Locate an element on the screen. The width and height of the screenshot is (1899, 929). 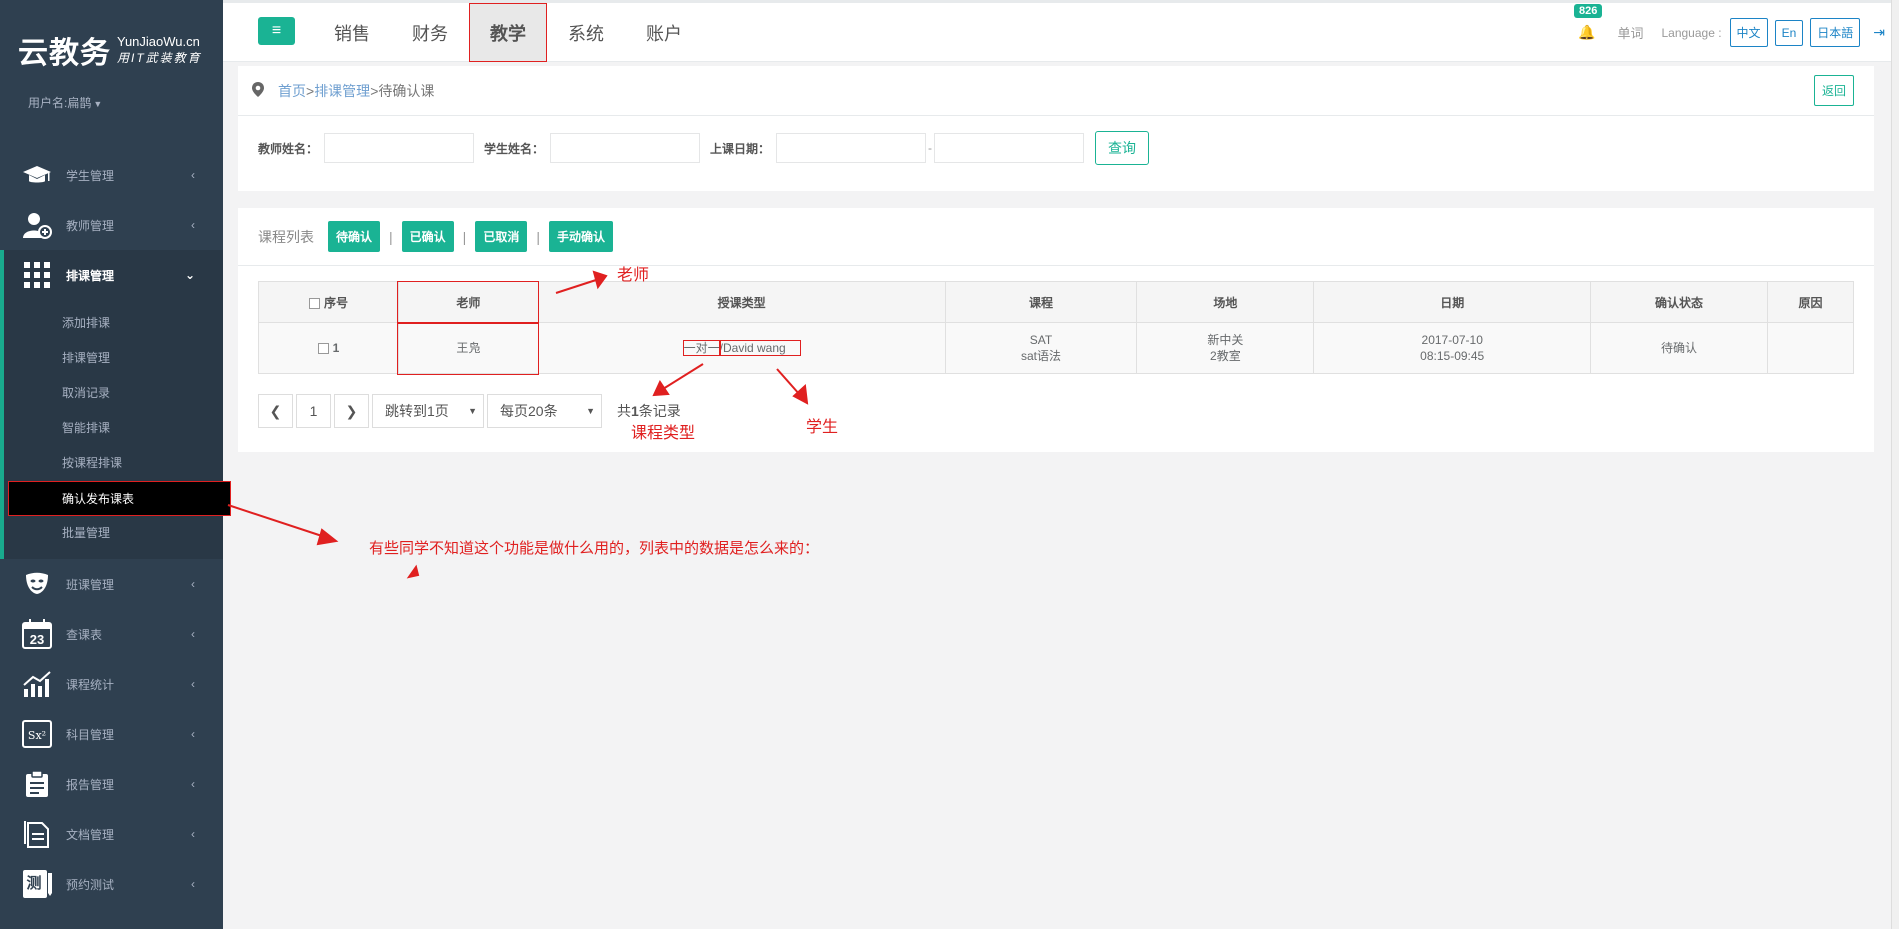
annotation-arrows is located at coordinates (518, 424).